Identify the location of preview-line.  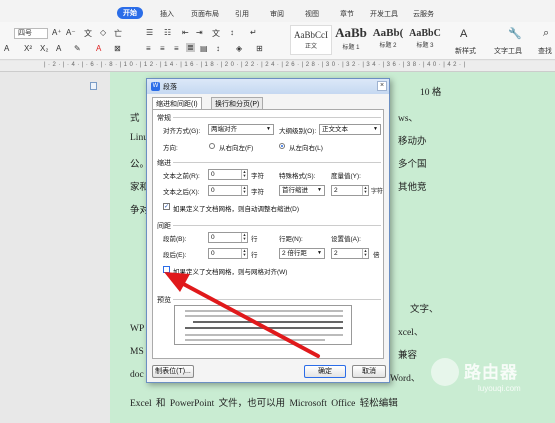
(264, 328).